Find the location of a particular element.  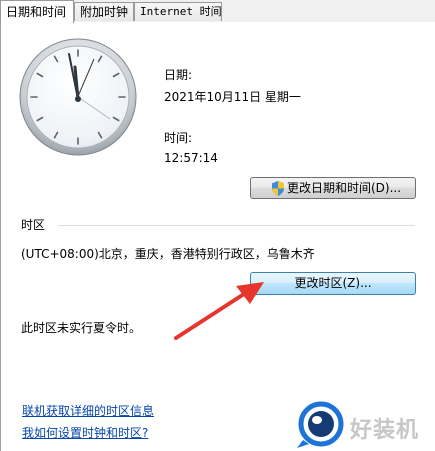

watermark-logo-icon is located at coordinates (320, 424).